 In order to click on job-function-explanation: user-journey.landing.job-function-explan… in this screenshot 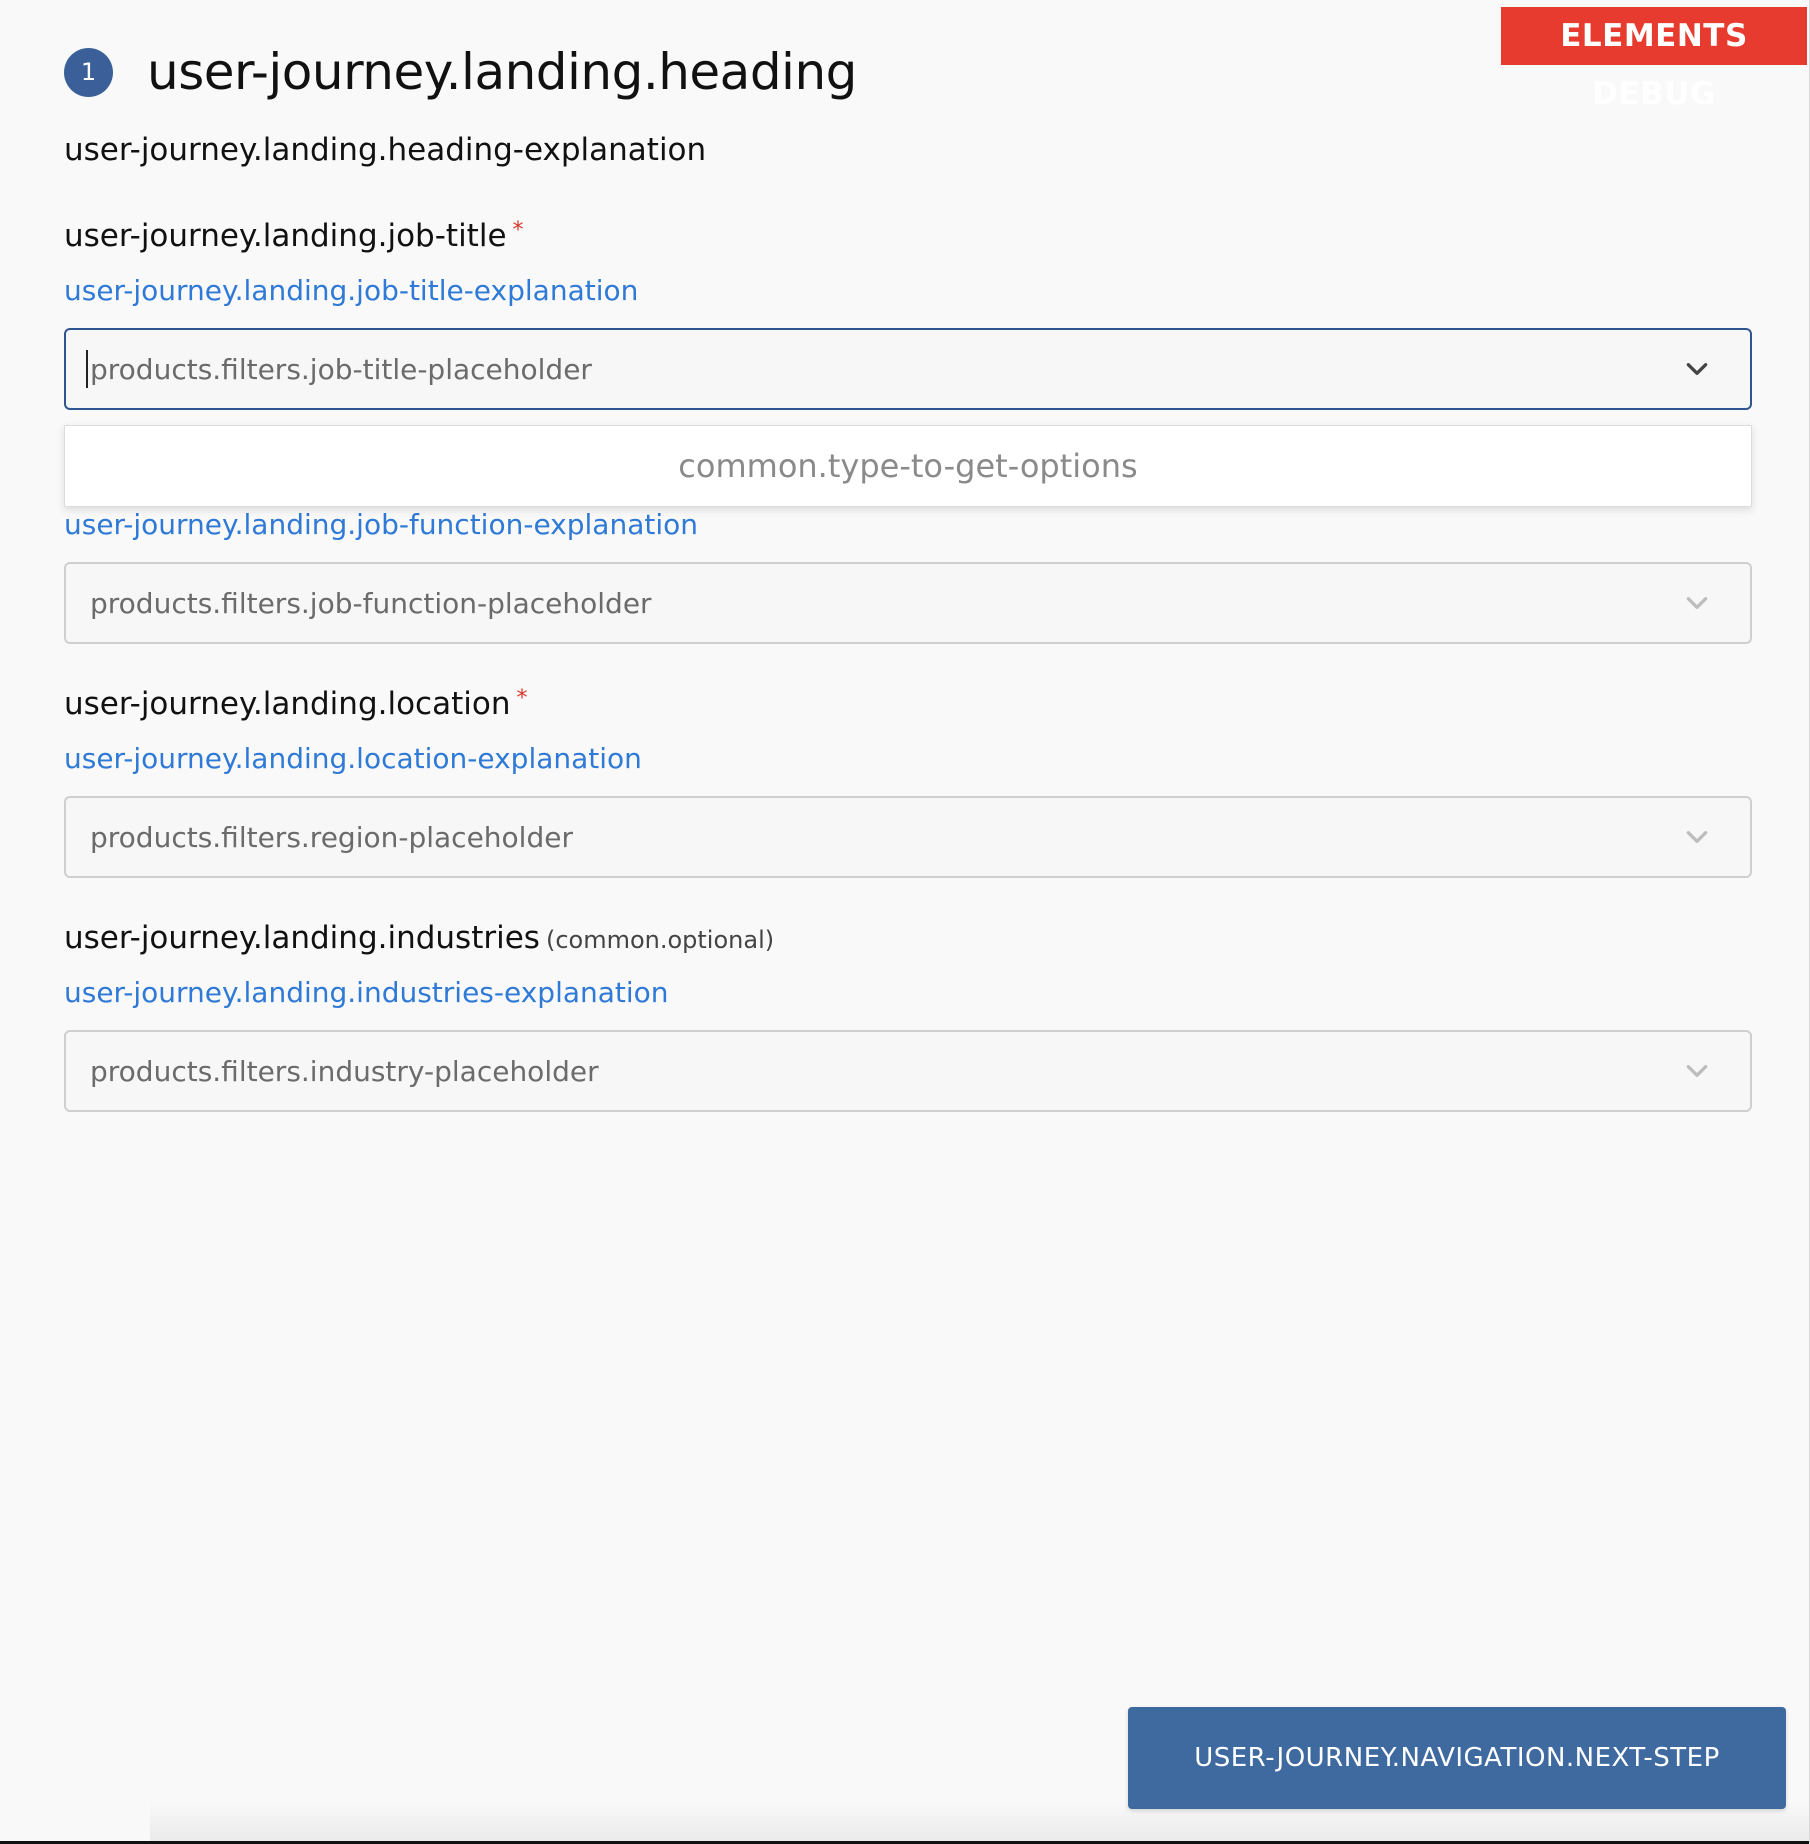, I will do `click(381, 524)`.